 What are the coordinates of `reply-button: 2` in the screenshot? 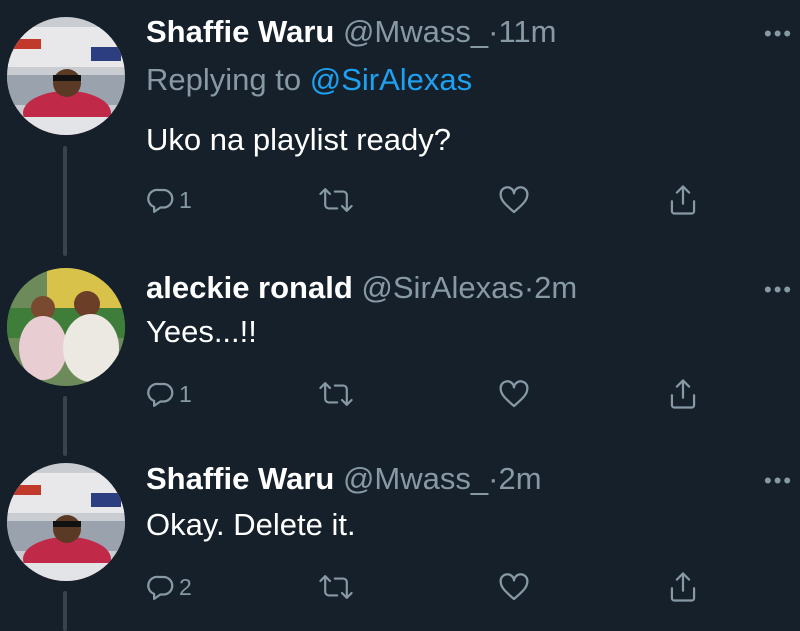 It's located at (169, 587).